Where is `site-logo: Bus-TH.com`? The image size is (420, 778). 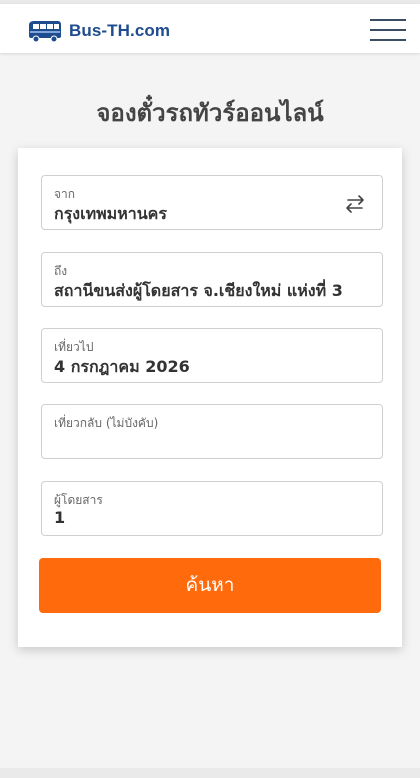 site-logo: Bus-TH.com is located at coordinates (98, 31).